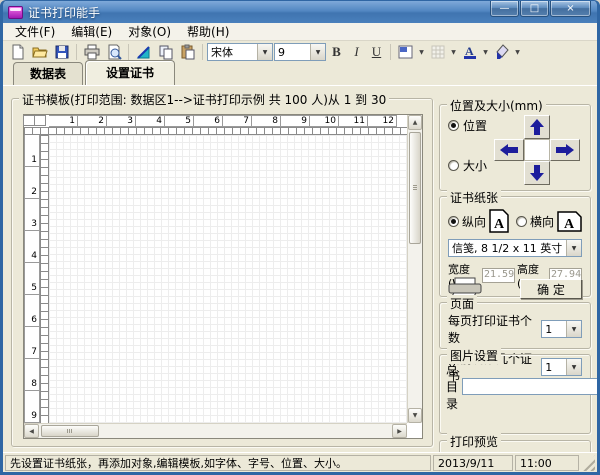 The image size is (600, 475). I want to click on scroll-down-button: ▼, so click(415, 415).